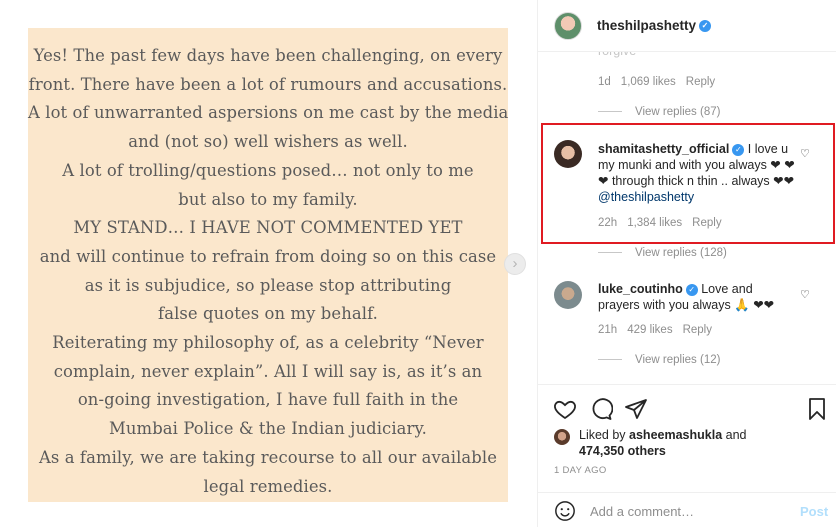 This screenshot has width=836, height=527. What do you see at coordinates (608, 330) in the screenshot?
I see `comment-age: 21h` at bounding box center [608, 330].